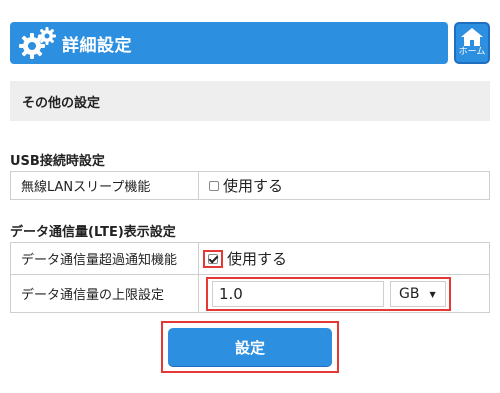 This screenshot has width=500, height=393. I want to click on unit-select-value: GB, so click(409, 294).